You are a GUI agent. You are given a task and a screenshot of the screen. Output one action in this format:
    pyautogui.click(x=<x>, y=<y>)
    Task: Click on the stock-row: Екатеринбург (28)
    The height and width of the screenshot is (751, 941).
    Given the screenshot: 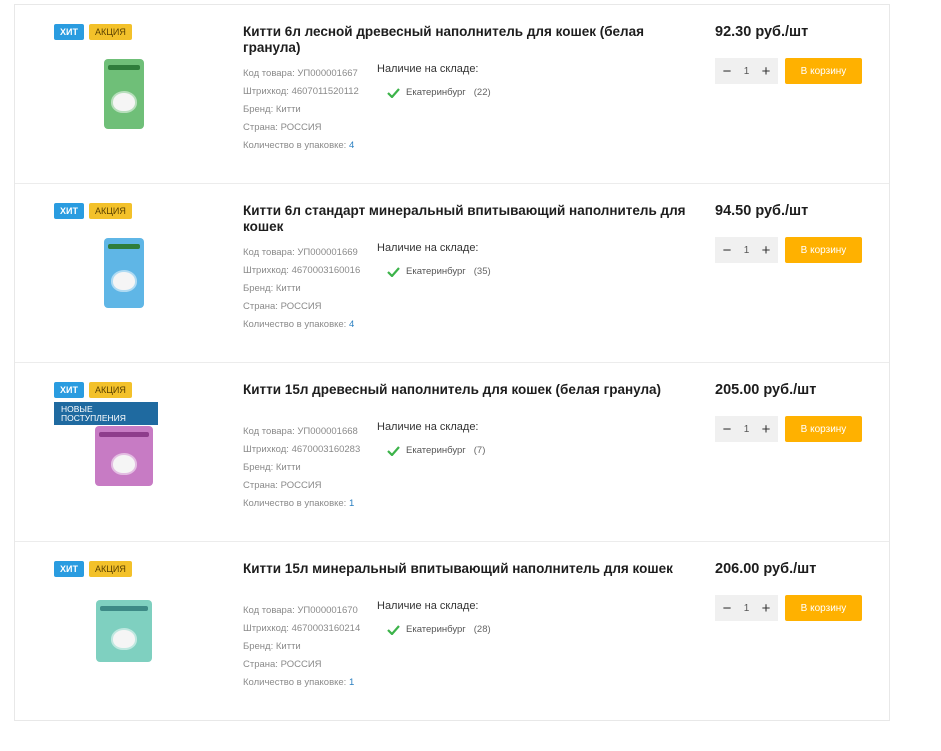 What is the action you would take?
    pyautogui.click(x=439, y=629)
    